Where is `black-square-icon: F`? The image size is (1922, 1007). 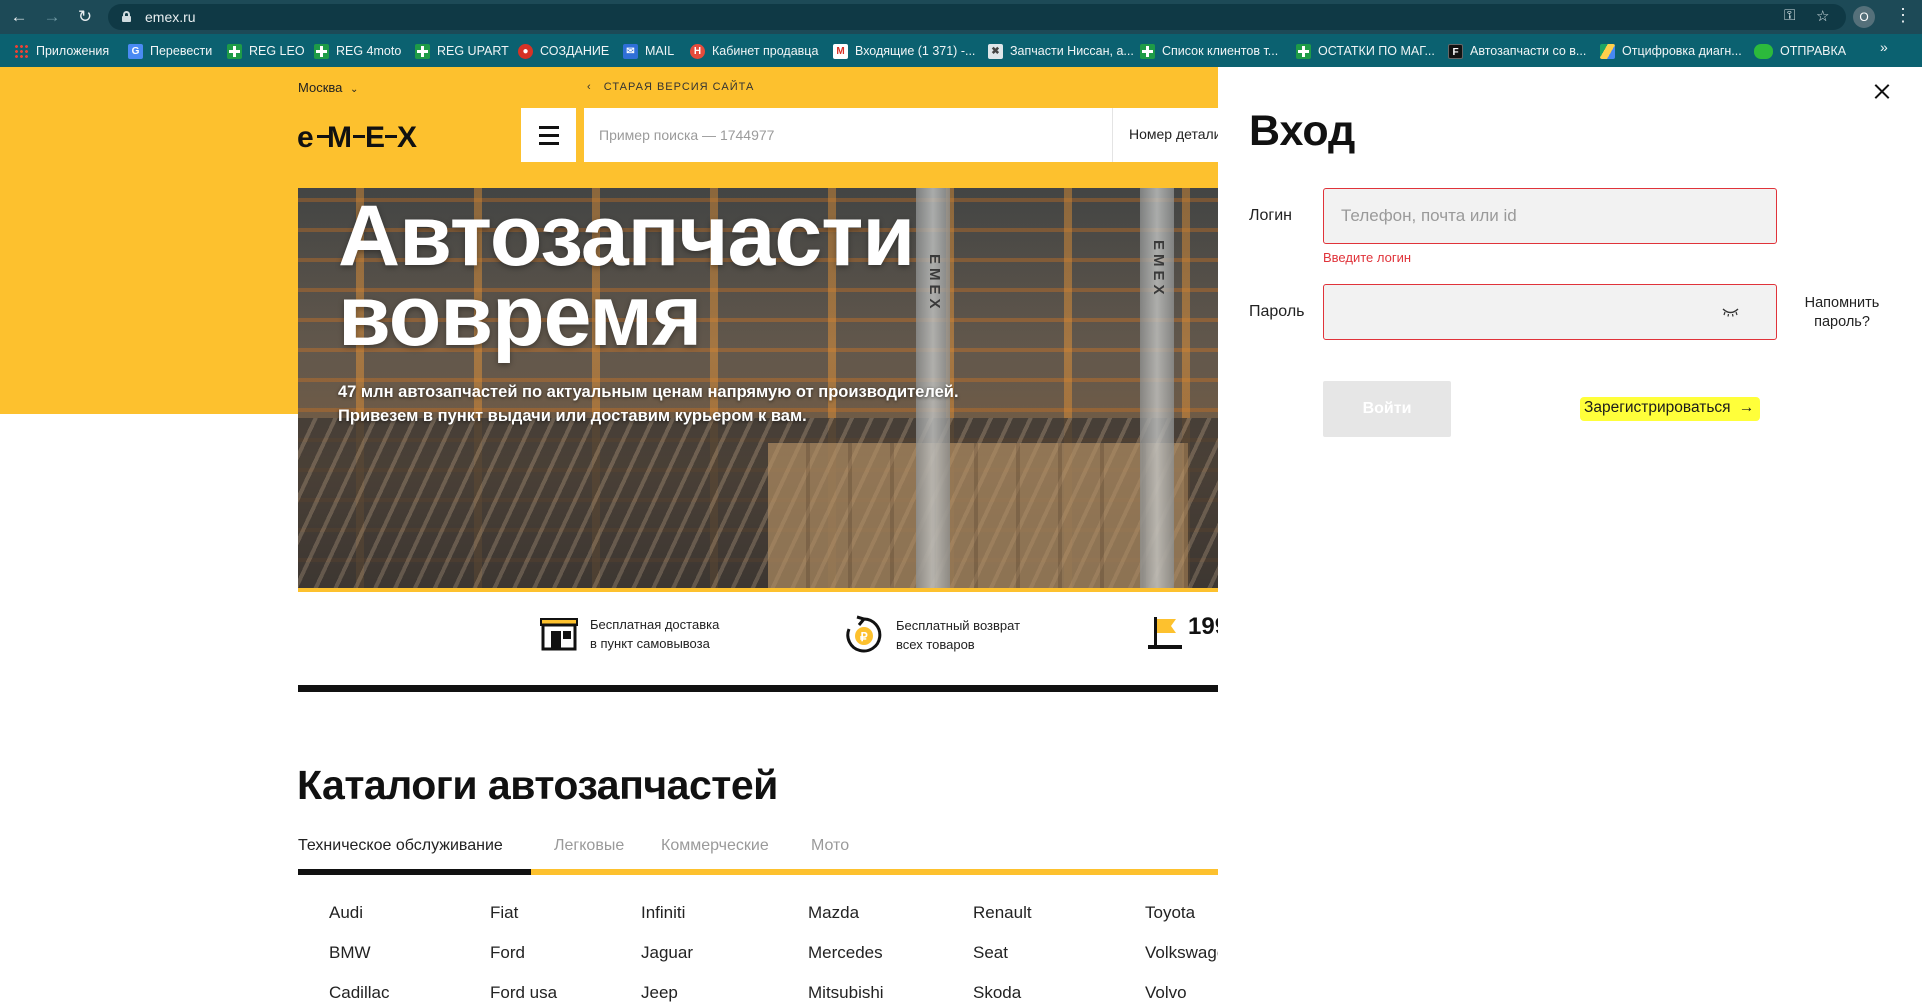
black-square-icon: F is located at coordinates (1455, 51).